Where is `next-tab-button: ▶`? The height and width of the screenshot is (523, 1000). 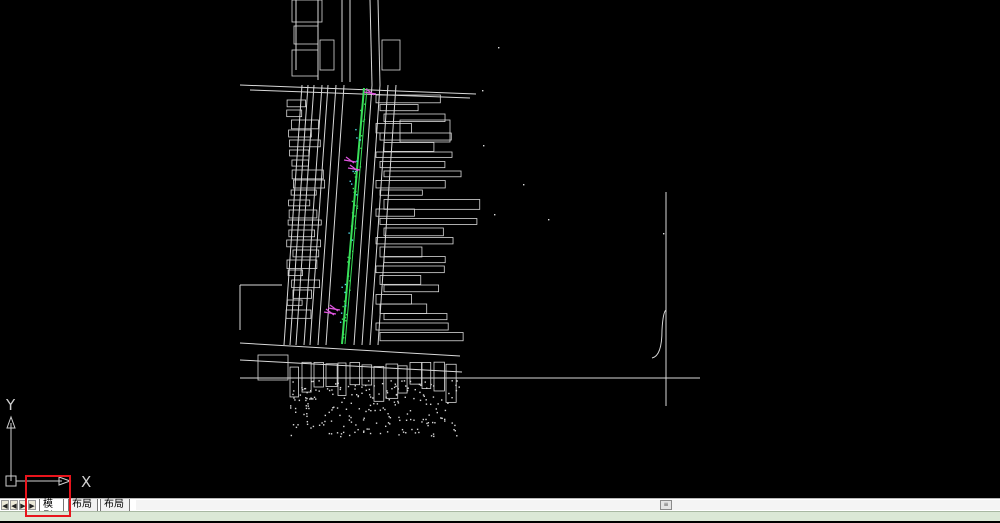
next-tab-button: ▶ is located at coordinates (23, 505).